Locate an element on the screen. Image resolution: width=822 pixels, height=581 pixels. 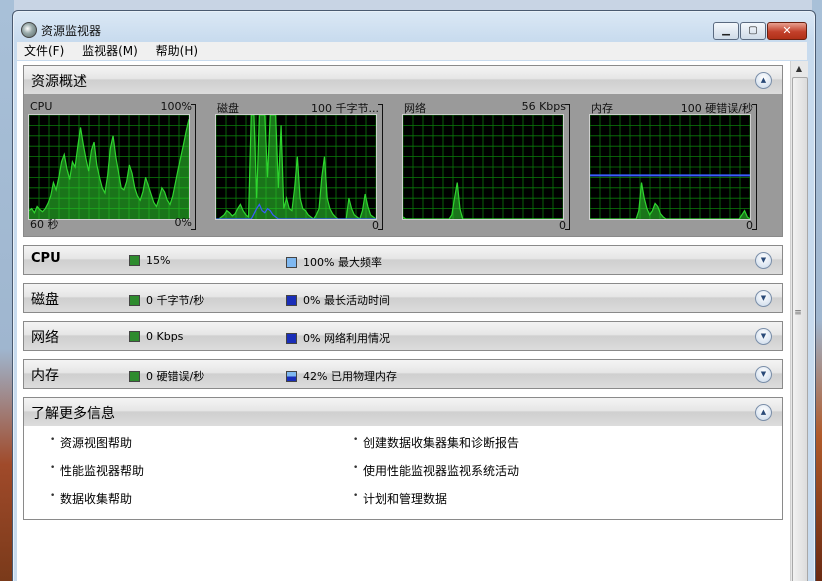
maximize-button: ▢ is located at coordinates (753, 31).